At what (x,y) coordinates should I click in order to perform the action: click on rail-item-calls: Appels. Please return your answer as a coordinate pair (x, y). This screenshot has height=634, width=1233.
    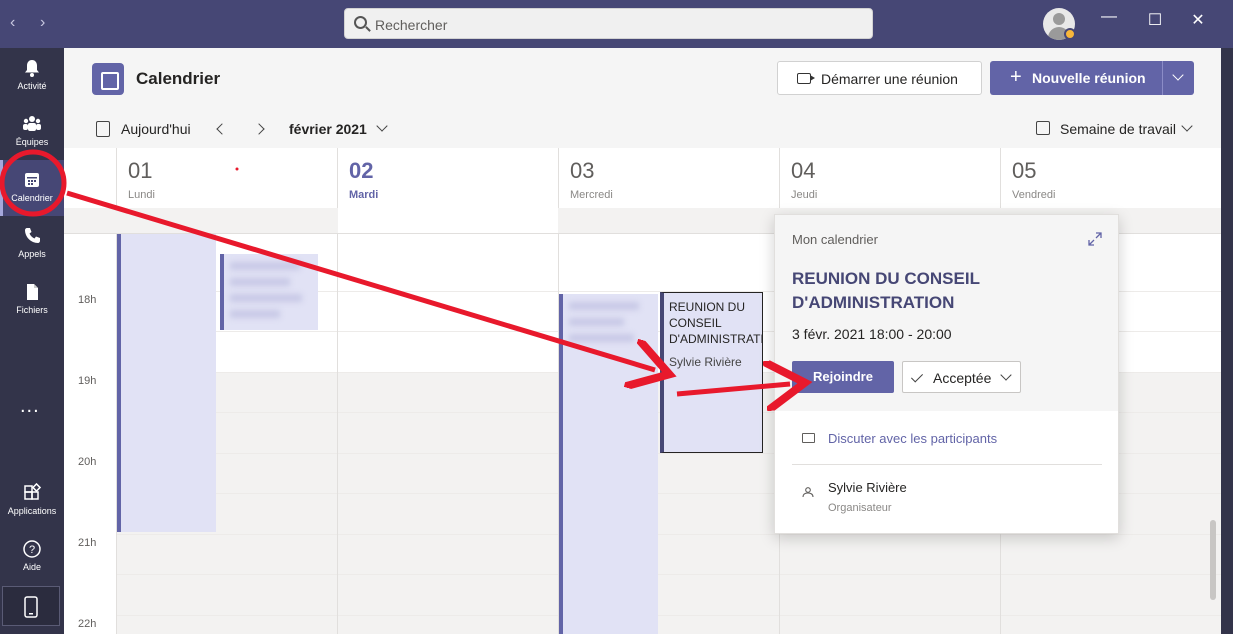
    Looking at the image, I should click on (32, 244).